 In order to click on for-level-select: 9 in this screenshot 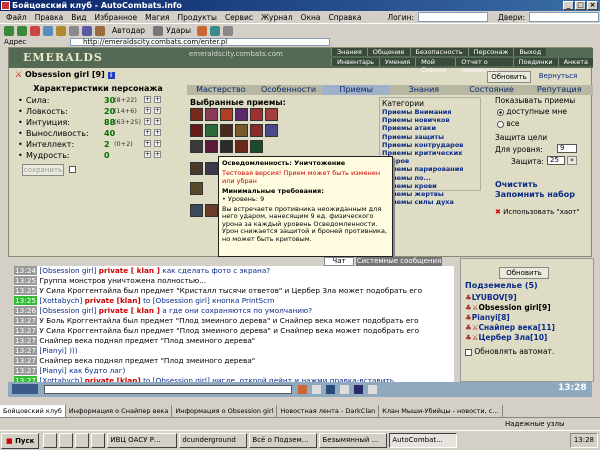, I will do `click(567, 148)`.